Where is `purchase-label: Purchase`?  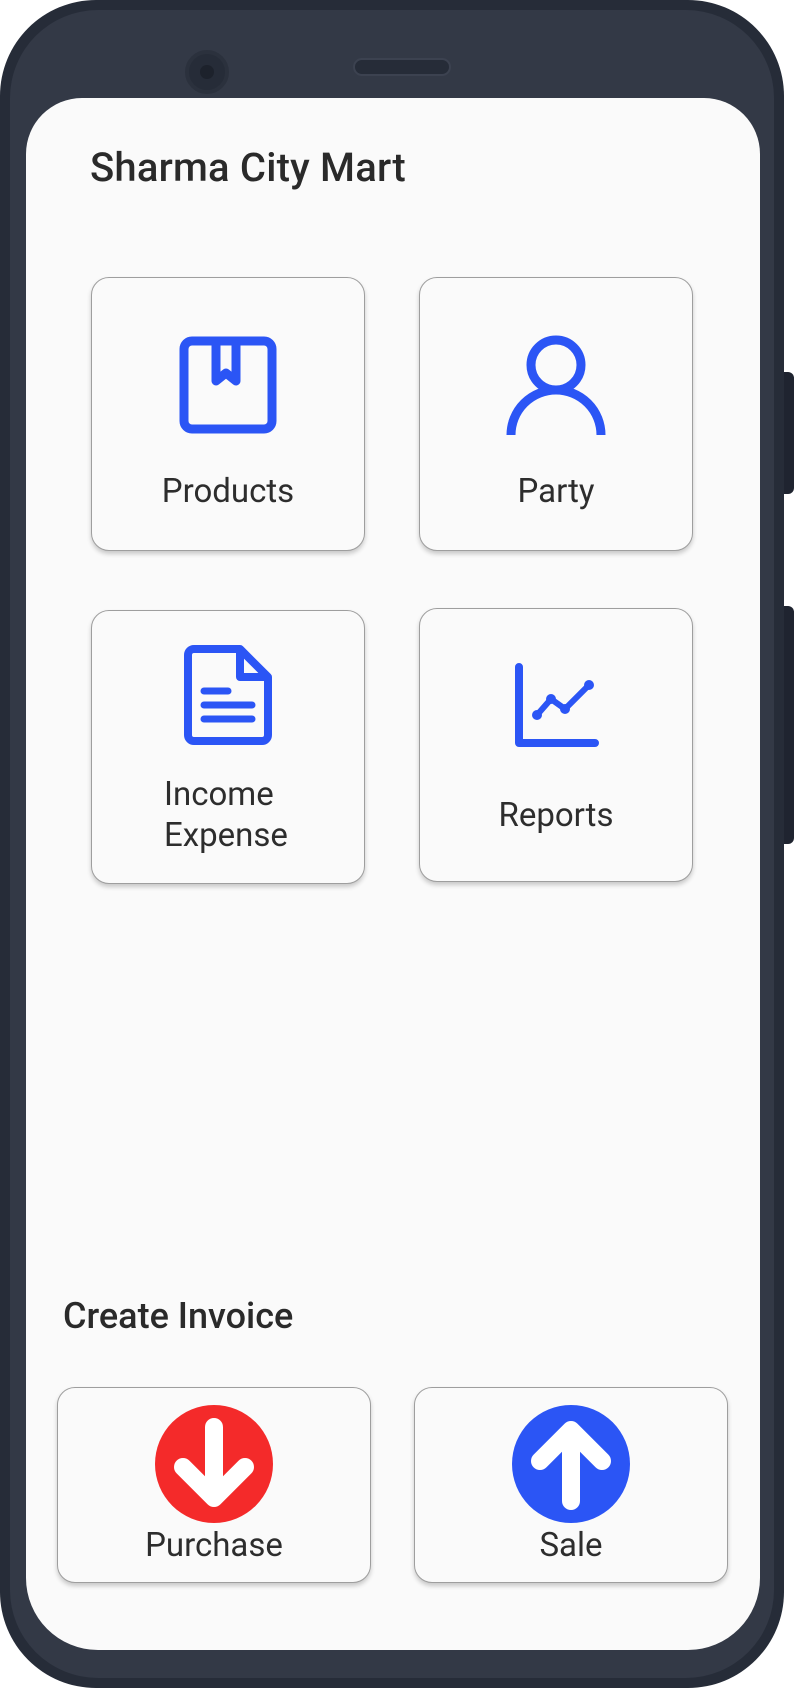 purchase-label: Purchase is located at coordinates (214, 1545).